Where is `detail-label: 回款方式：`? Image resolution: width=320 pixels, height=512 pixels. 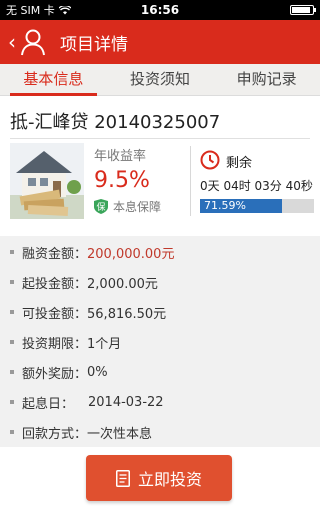
detail-label: 回款方式： is located at coordinates (55, 434).